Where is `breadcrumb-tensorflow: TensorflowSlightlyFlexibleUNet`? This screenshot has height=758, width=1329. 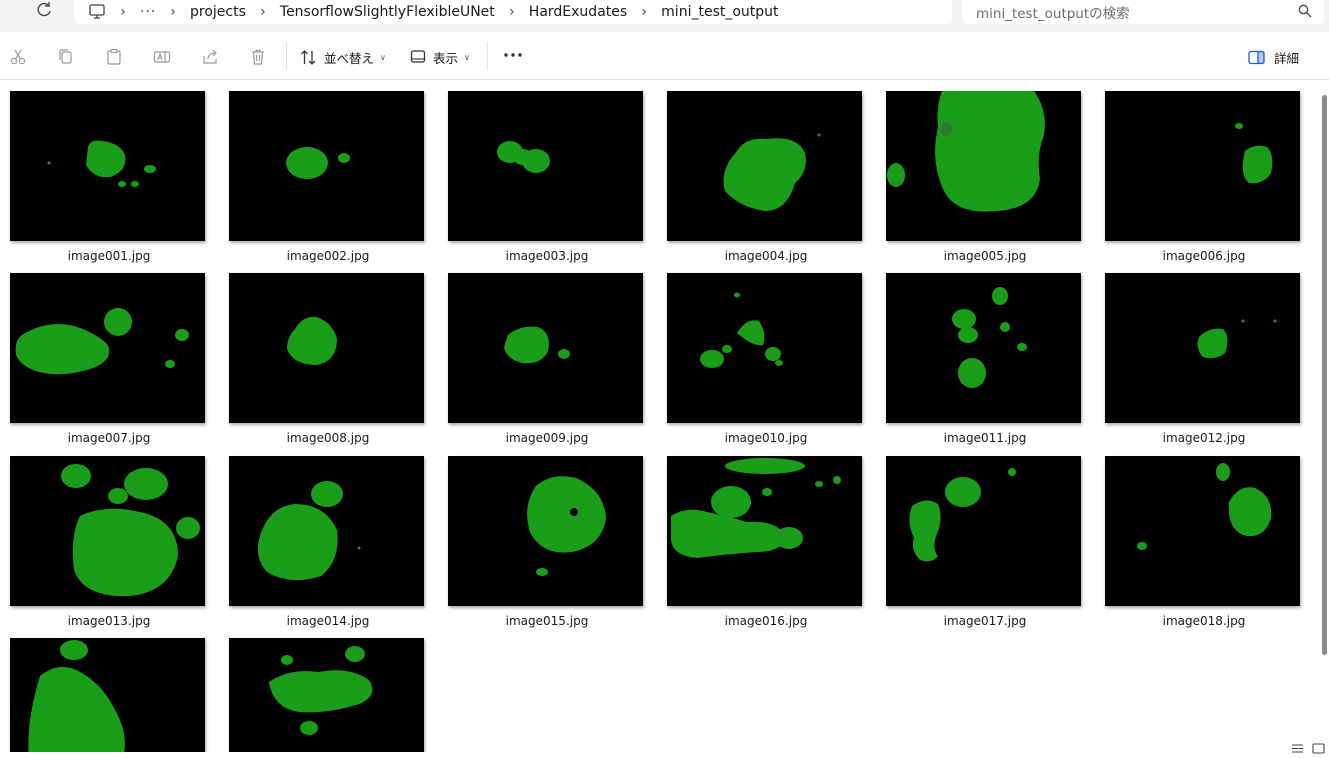
breadcrumb-tensorflow: TensorflowSlightlyFlexibleUNet is located at coordinates (387, 12).